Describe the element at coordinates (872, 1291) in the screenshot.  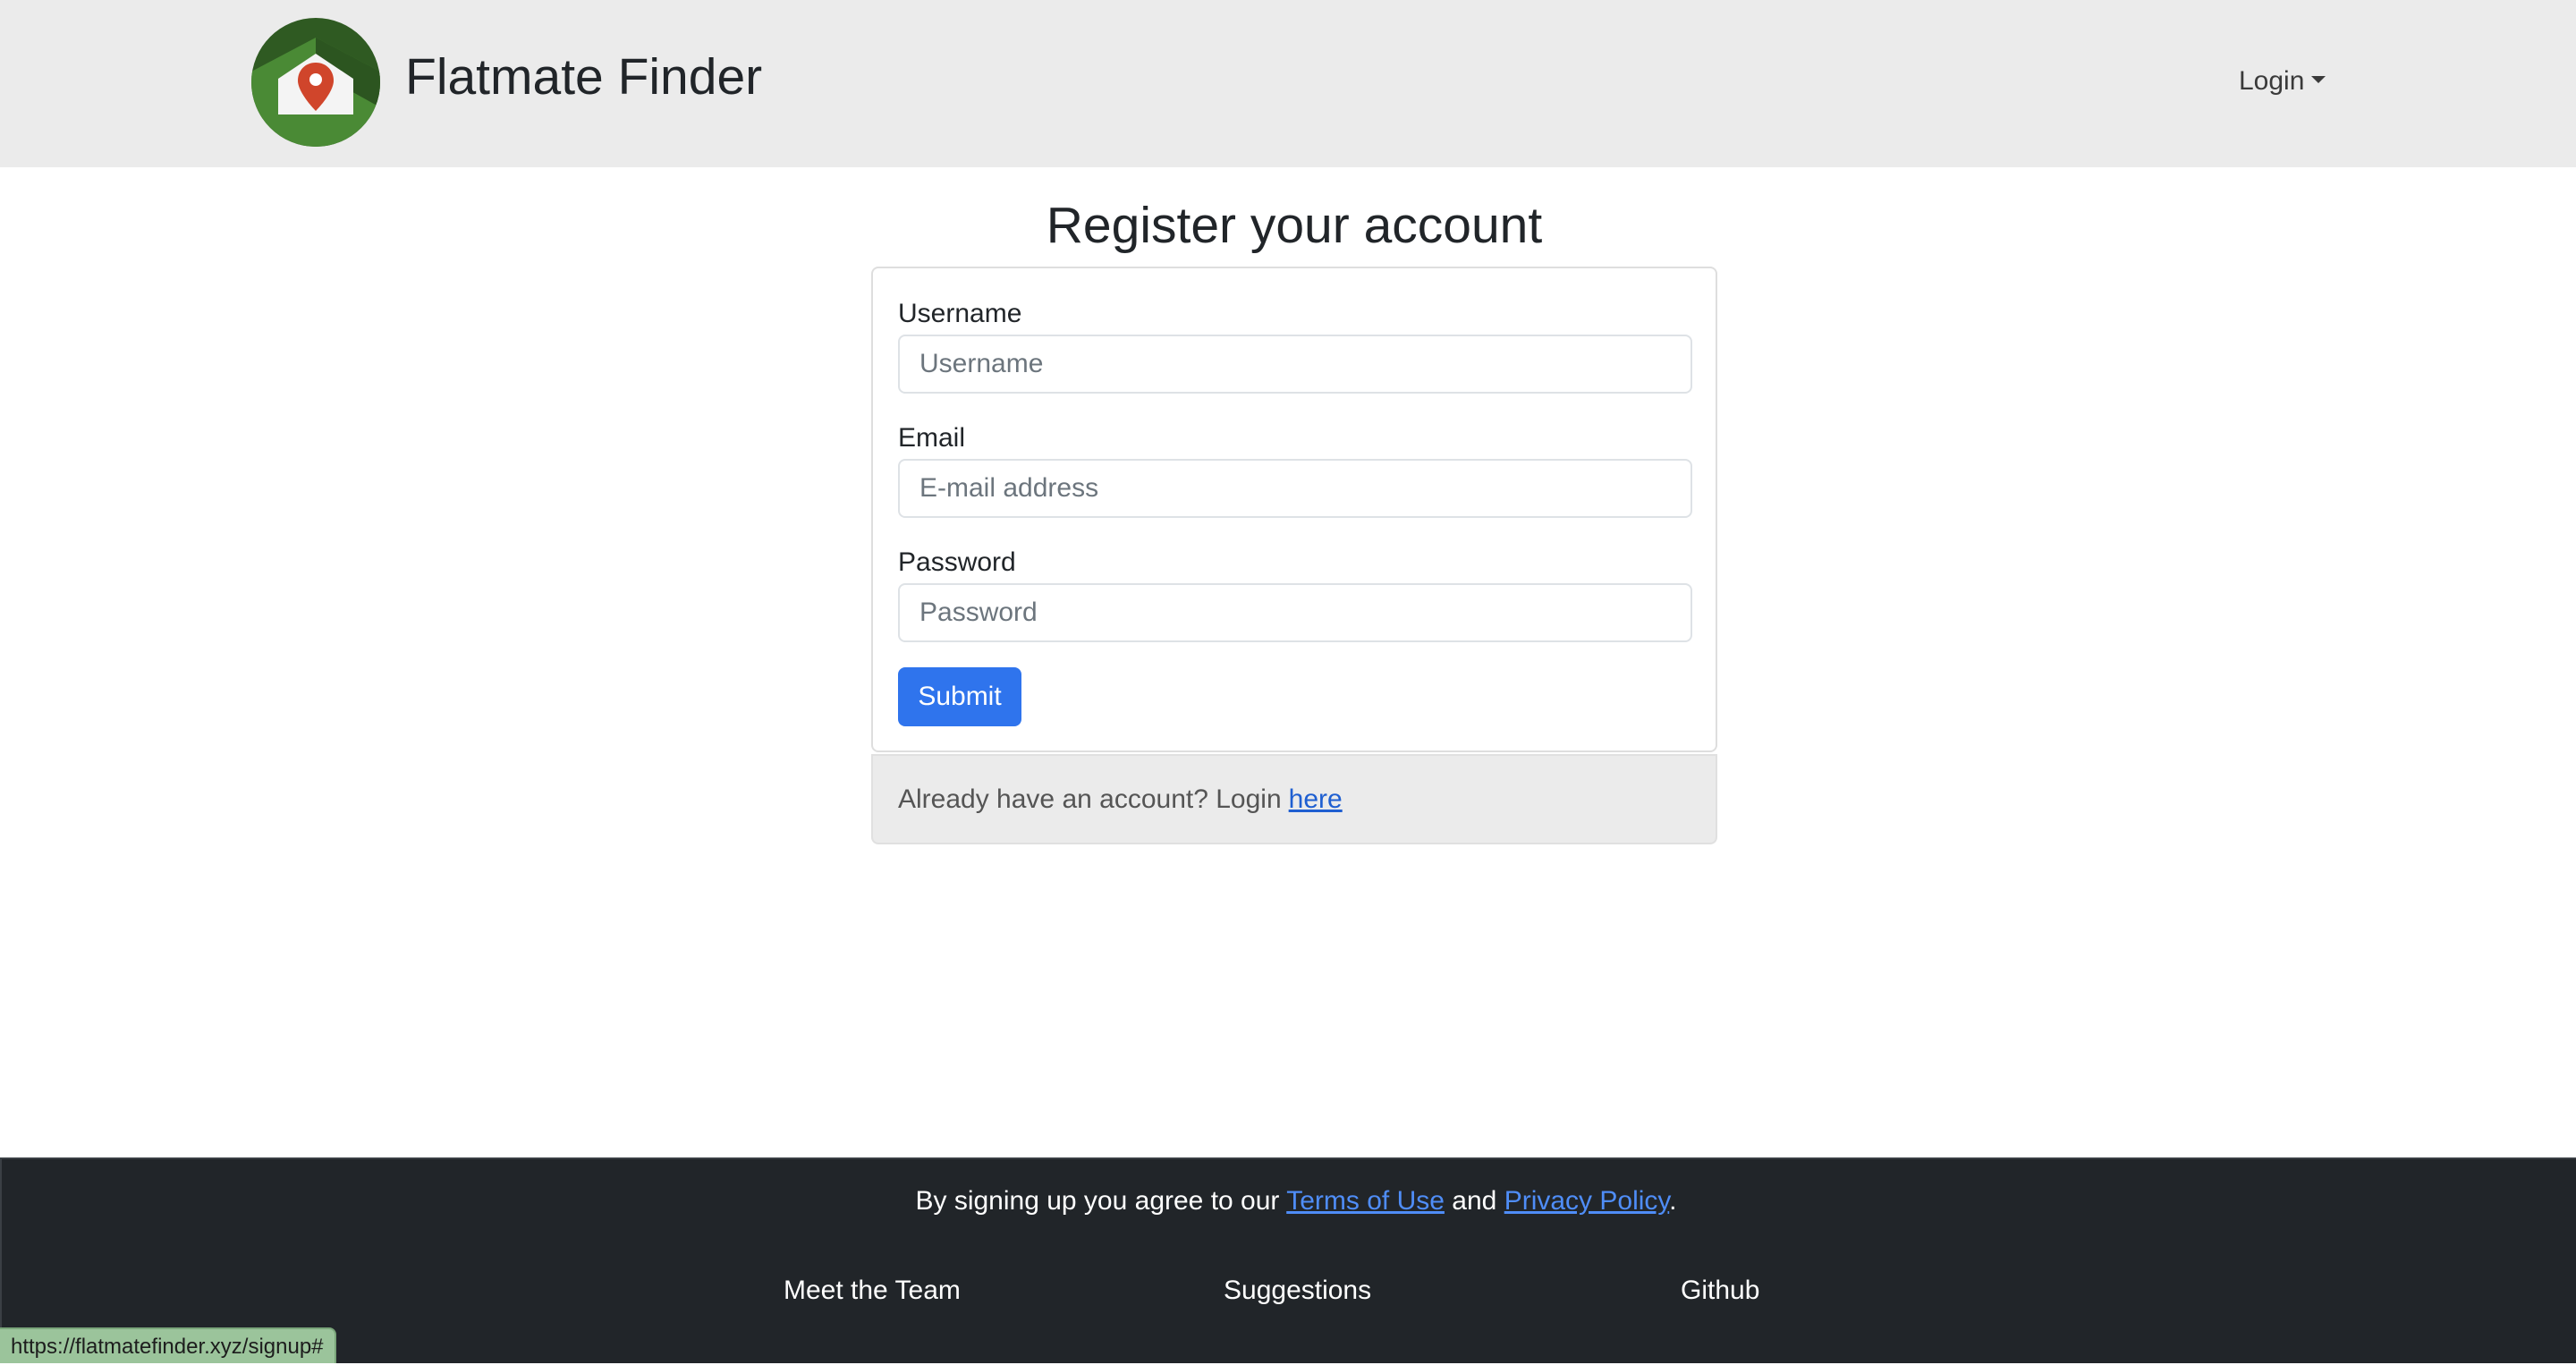
I see `meet-the-team-link: Meet the Team` at that location.